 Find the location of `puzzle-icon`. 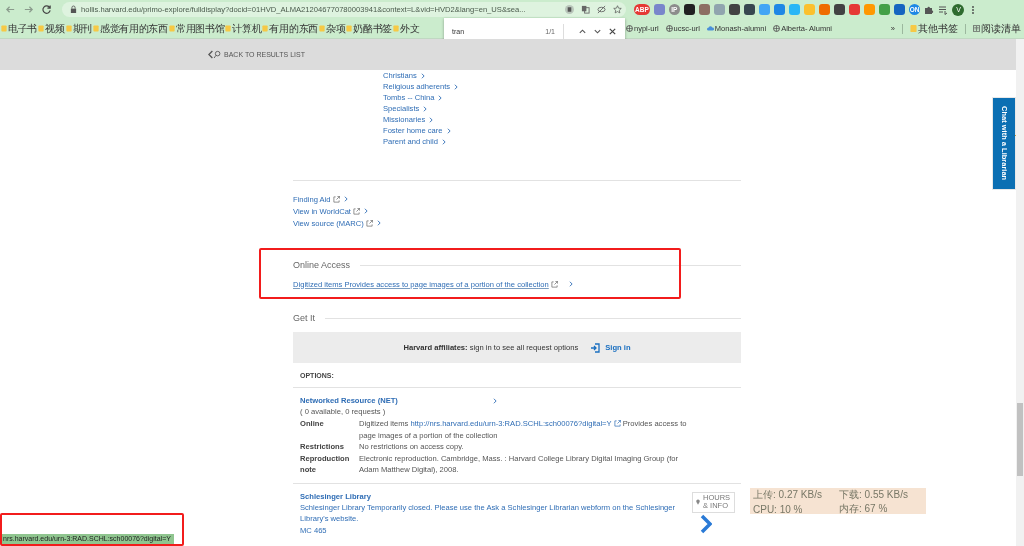

puzzle-icon is located at coordinates (929, 9).